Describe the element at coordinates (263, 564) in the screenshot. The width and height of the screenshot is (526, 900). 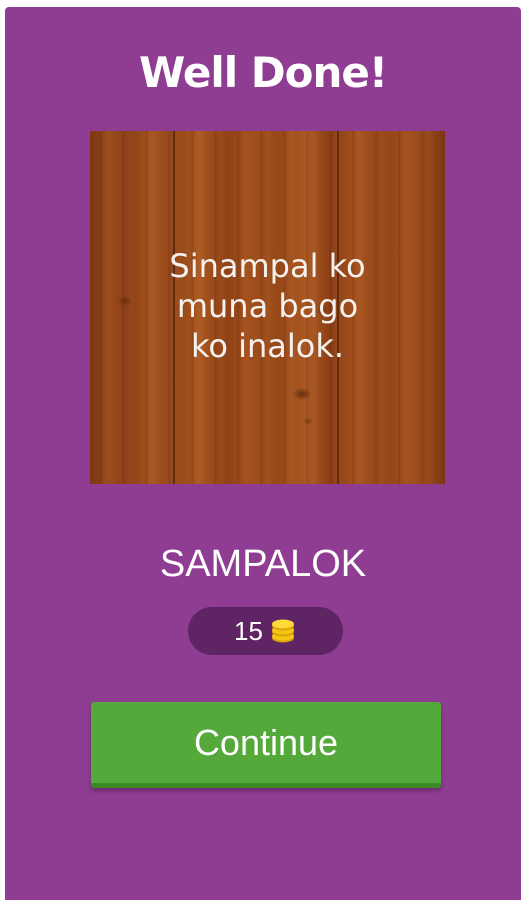
I see `answer-word: SAMPALOK` at that location.